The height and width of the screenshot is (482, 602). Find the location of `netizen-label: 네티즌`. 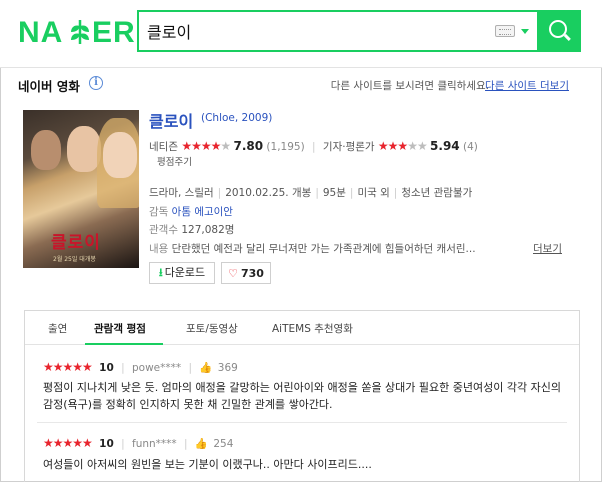

netizen-label: 네티즌 is located at coordinates (163, 147).